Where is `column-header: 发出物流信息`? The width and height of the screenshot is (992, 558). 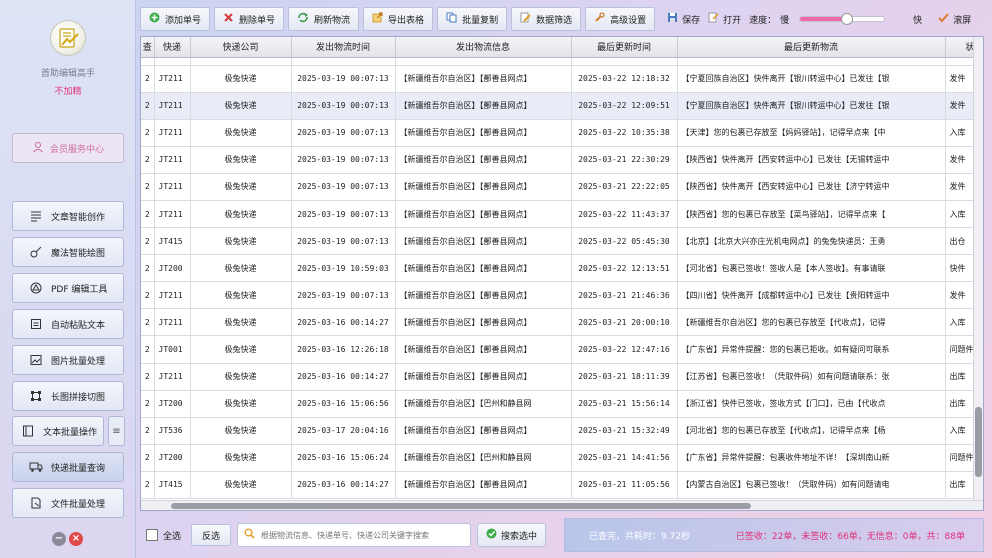 column-header: 发出物流信息 is located at coordinates (483, 47).